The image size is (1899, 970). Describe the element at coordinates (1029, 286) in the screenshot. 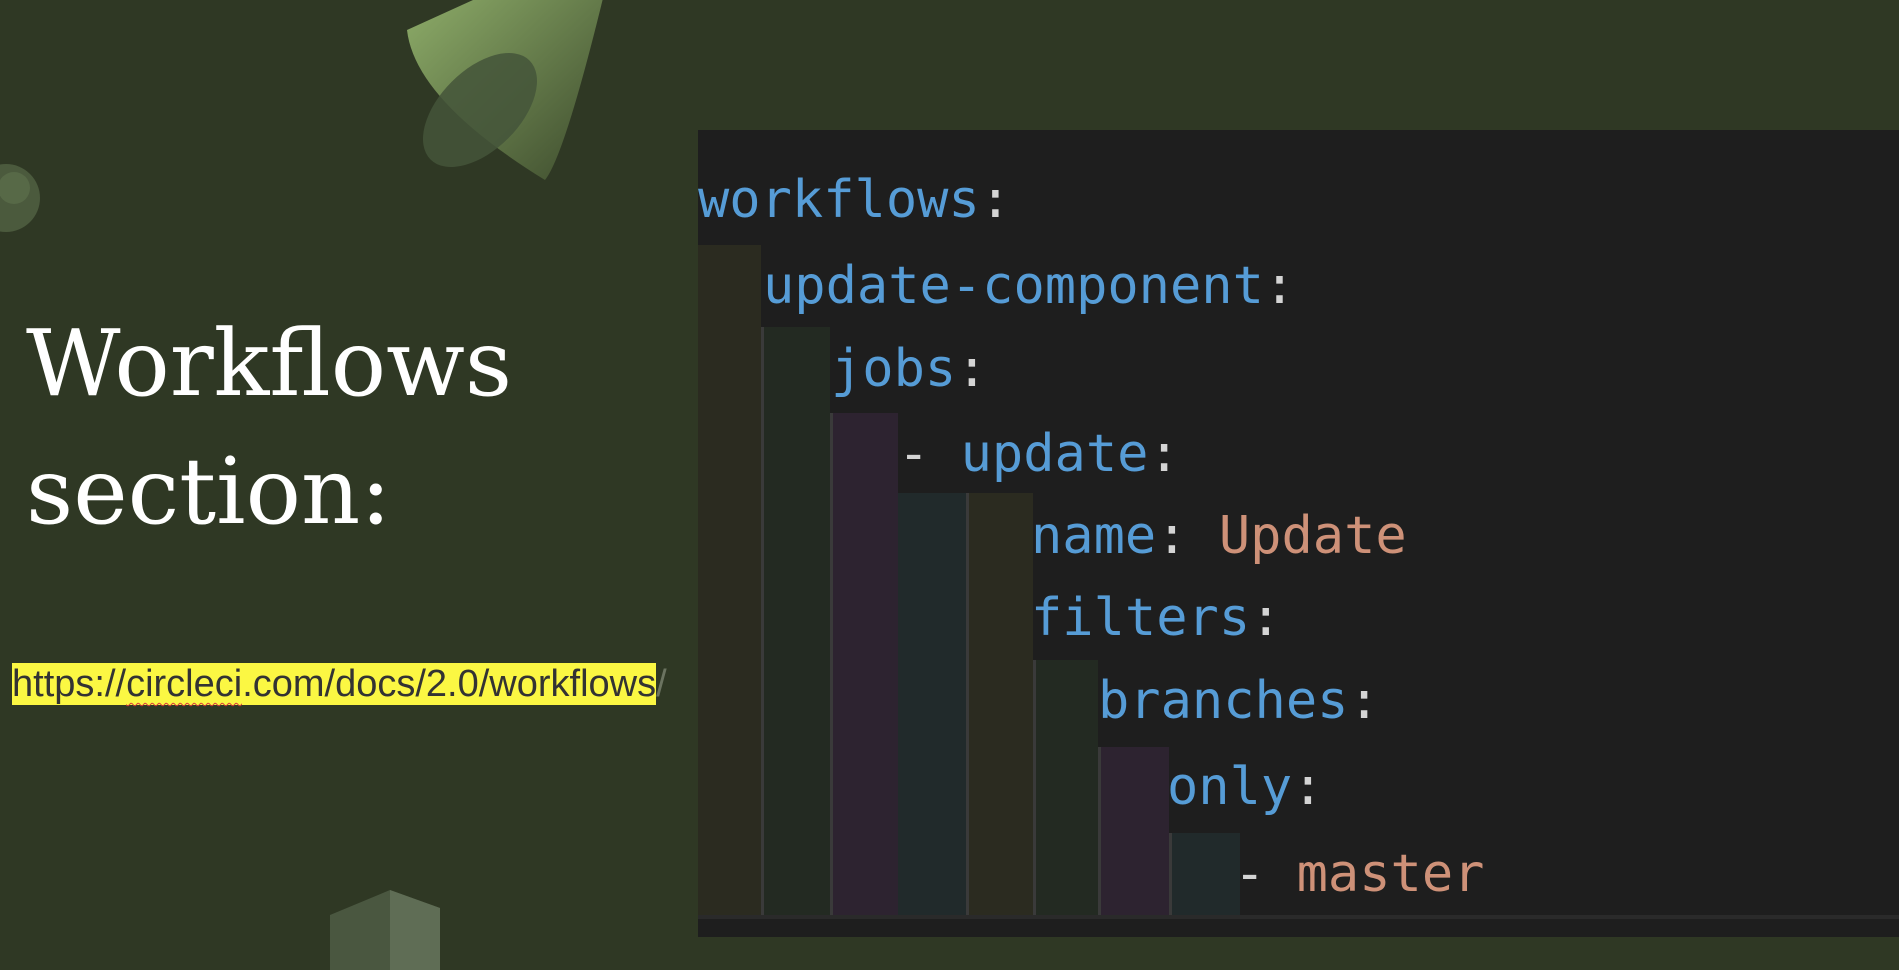

I see `code-line-update-component: update-component:` at that location.